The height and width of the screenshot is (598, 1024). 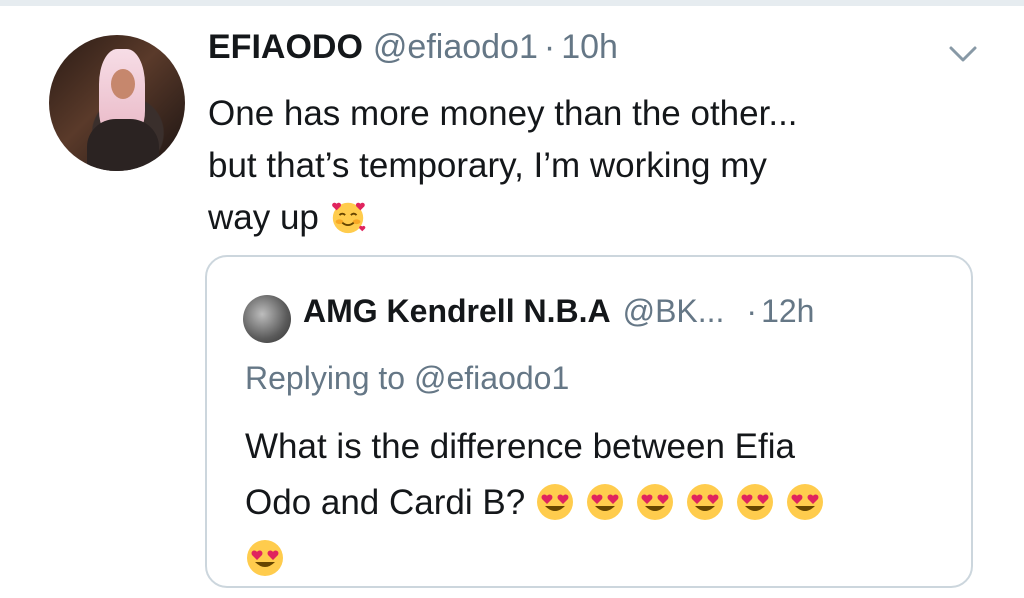 I want to click on tweet-time: 10h, so click(x=589, y=47).